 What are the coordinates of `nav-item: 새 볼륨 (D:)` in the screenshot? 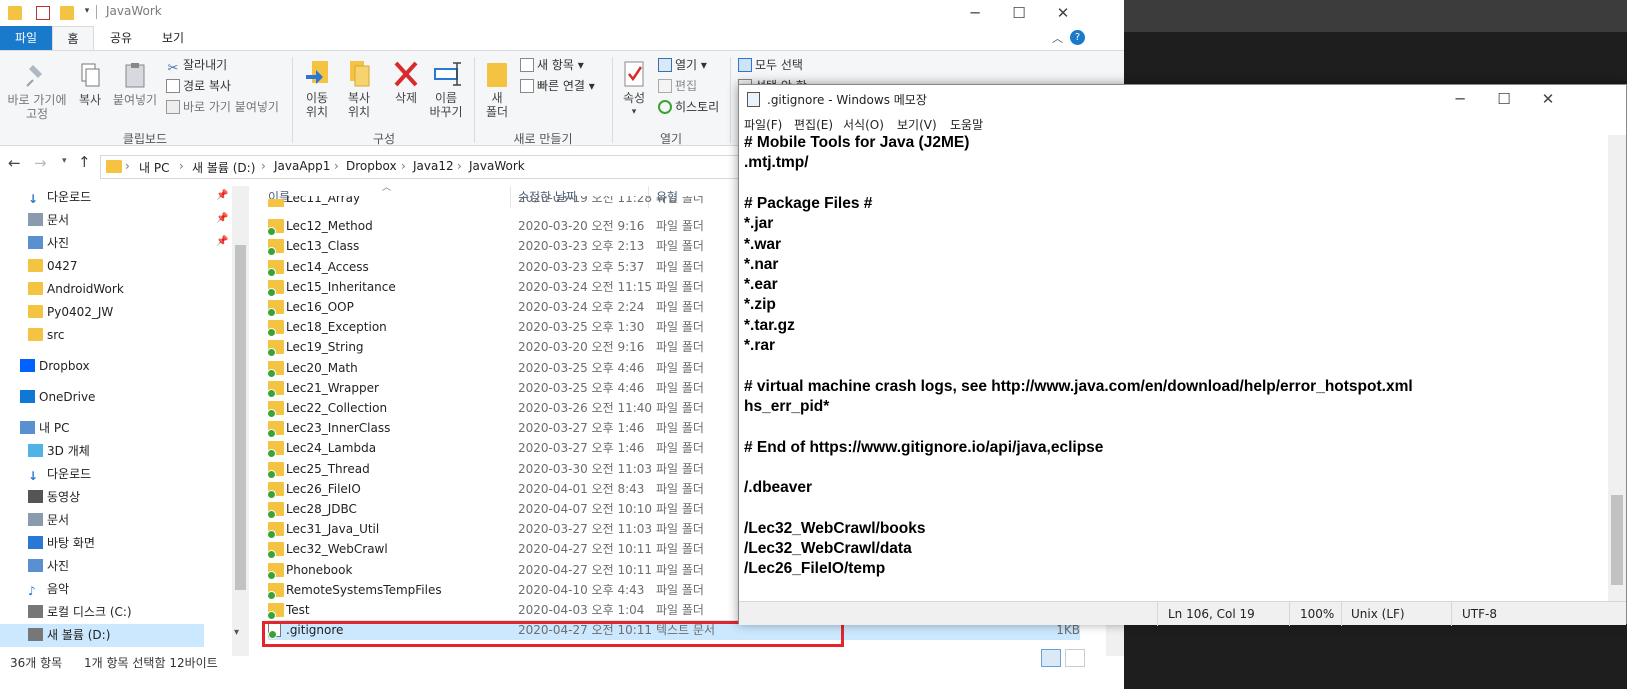 It's located at (102, 635).